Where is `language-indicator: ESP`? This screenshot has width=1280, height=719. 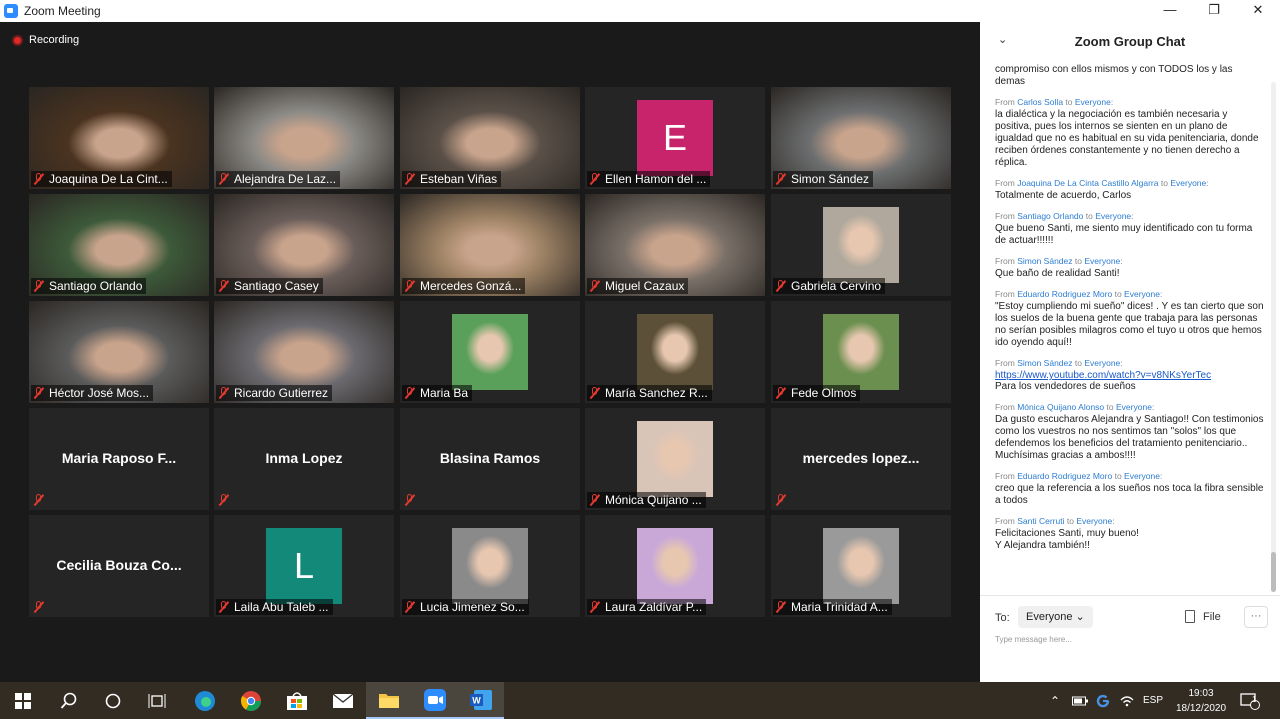 language-indicator: ESP is located at coordinates (1153, 700).